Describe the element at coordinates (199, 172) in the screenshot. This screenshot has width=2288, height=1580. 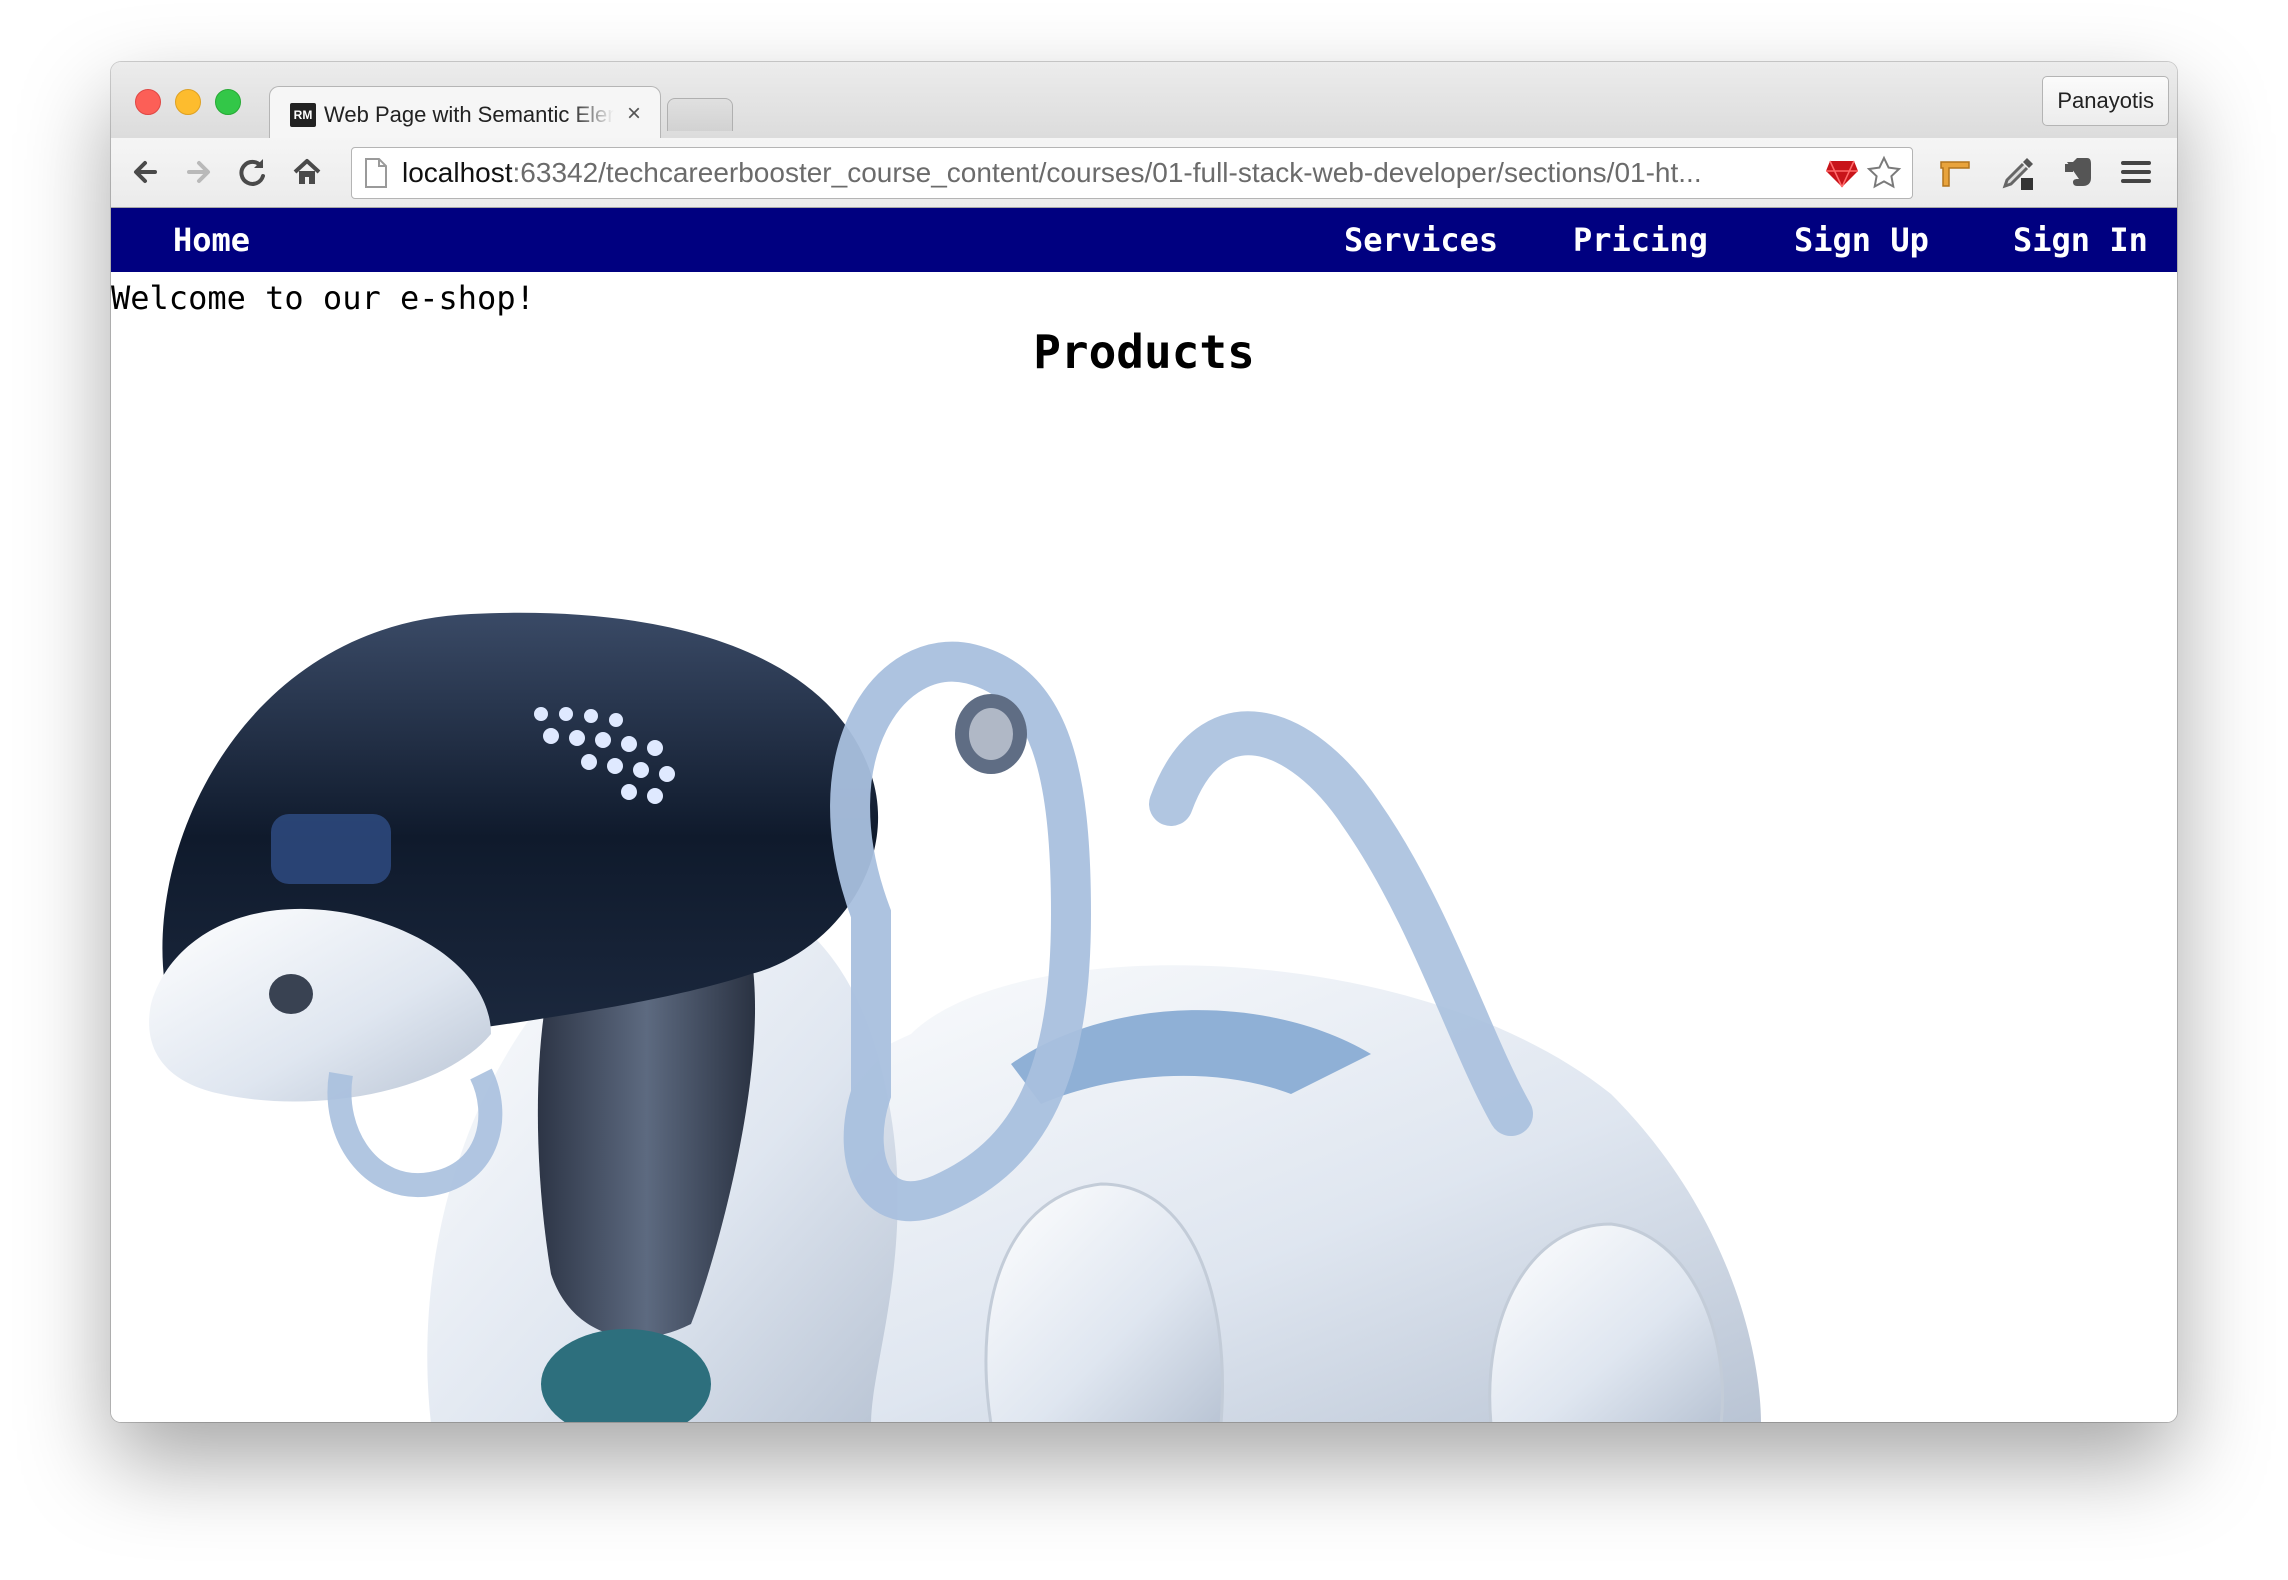
I see `forward-arrow-icon` at that location.